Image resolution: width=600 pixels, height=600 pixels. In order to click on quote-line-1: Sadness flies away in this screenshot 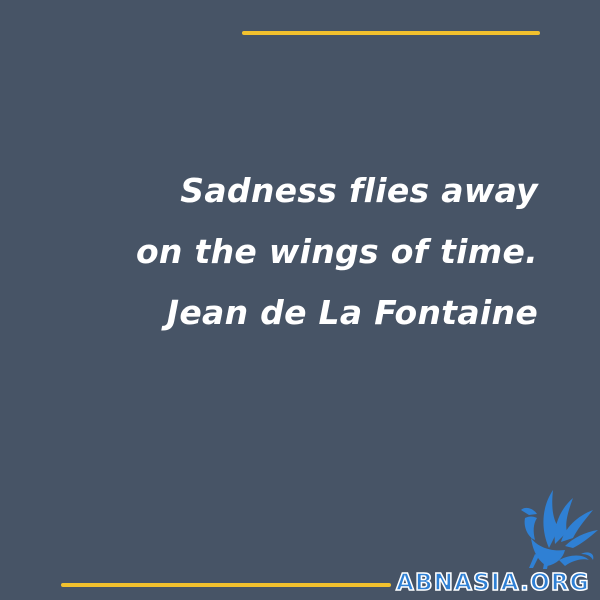, I will do `click(359, 190)`.